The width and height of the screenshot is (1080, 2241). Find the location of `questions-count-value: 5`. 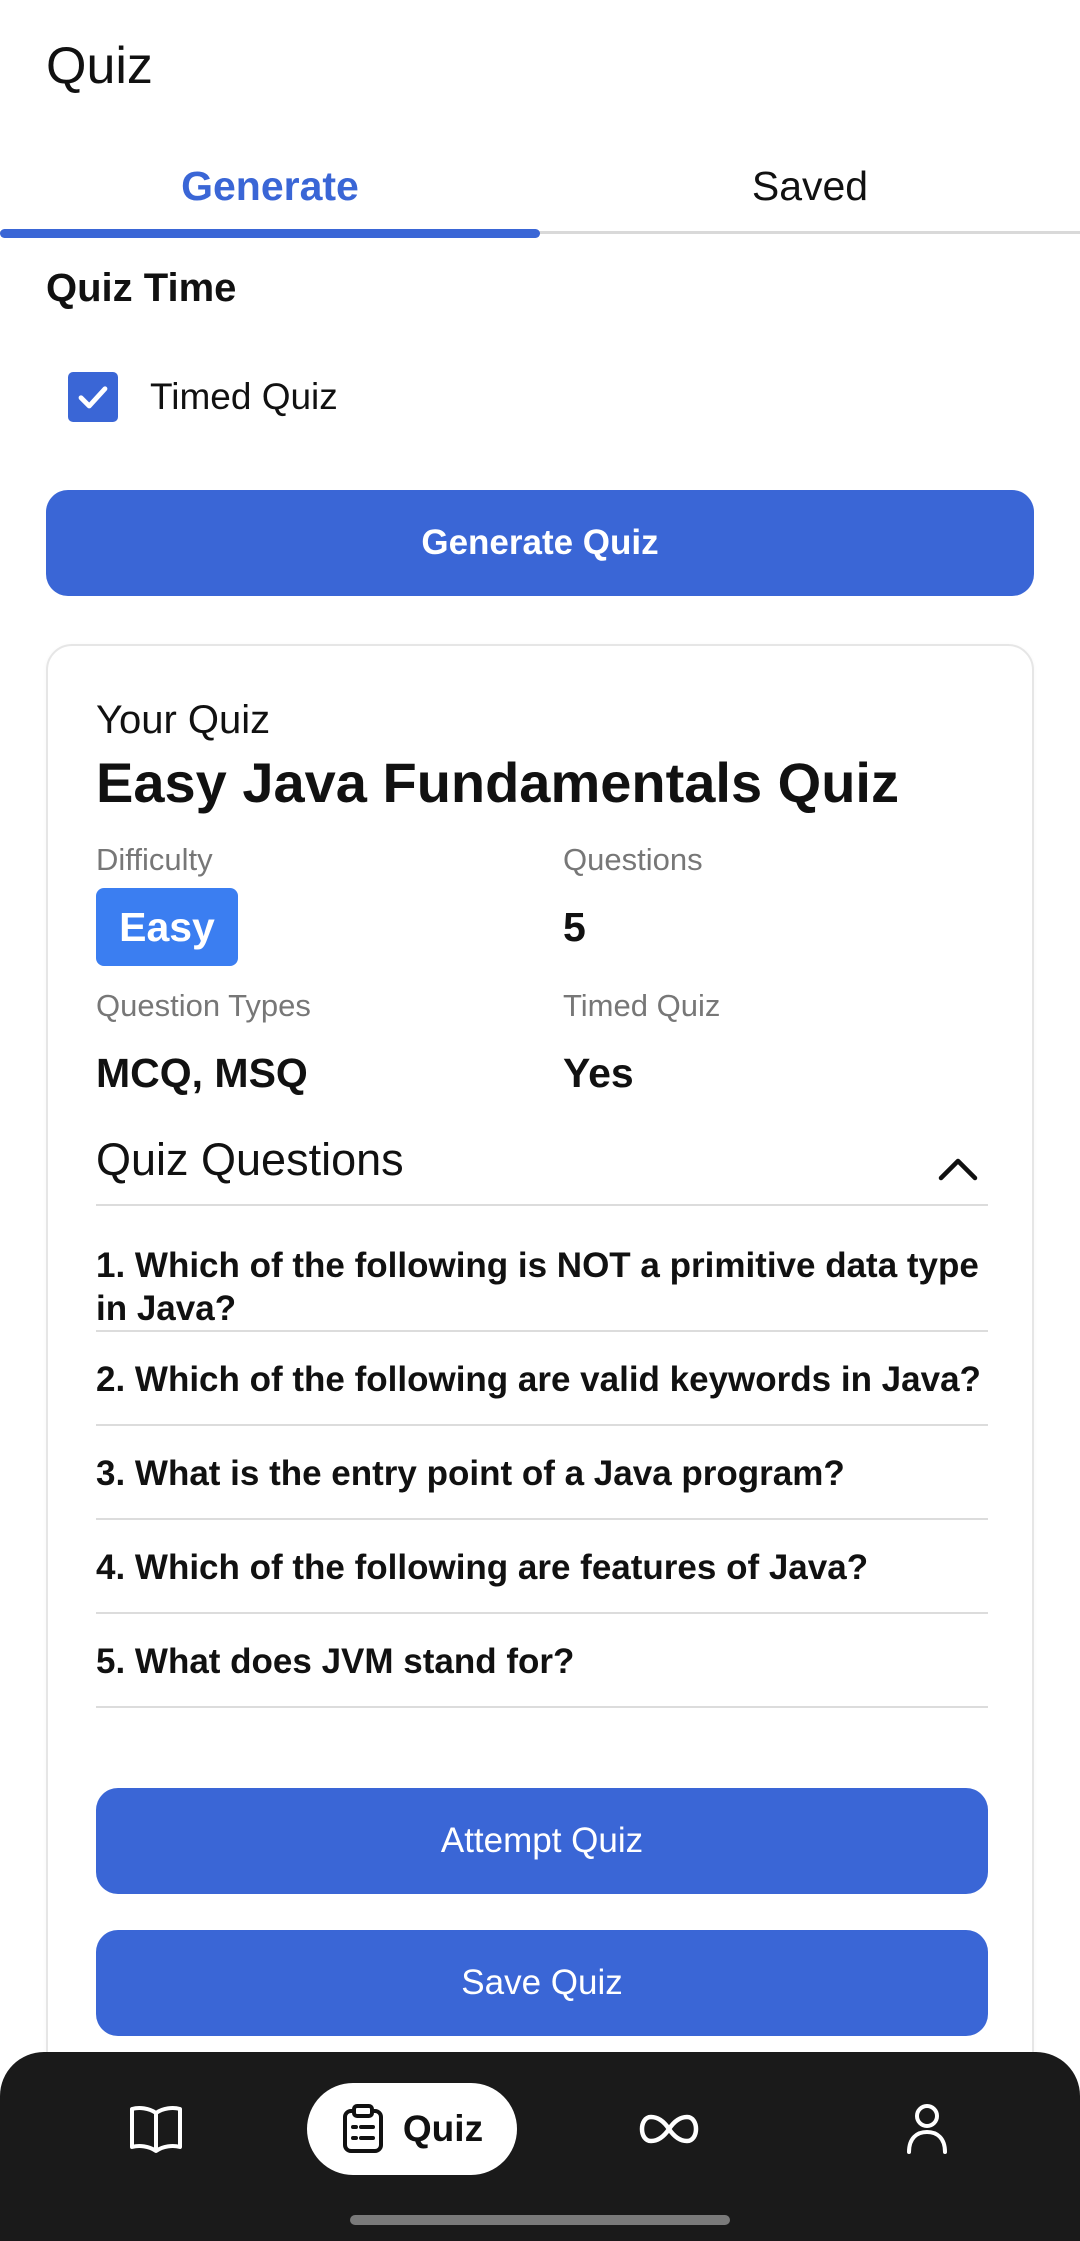

questions-count-value: 5 is located at coordinates (574, 927).